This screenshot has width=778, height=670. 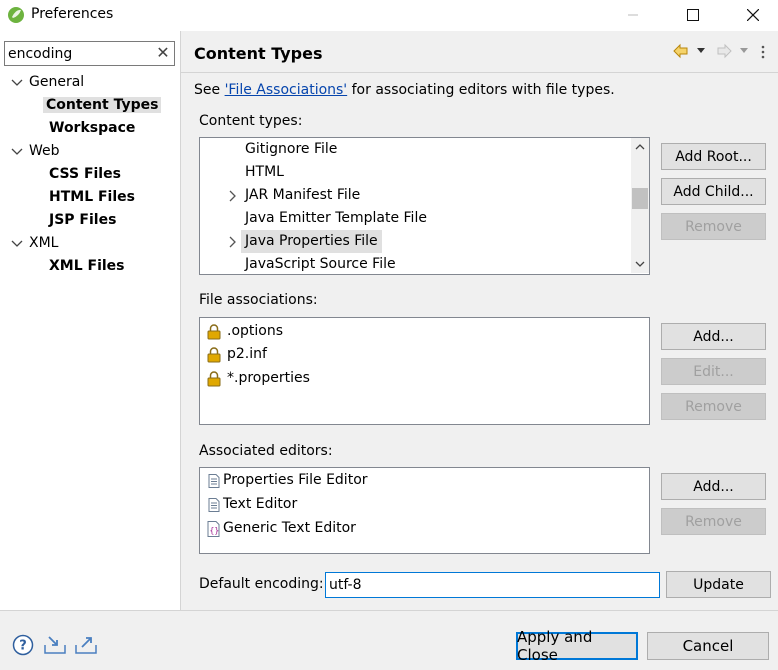 I want to click on hint-prefix: See, so click(x=209, y=90).